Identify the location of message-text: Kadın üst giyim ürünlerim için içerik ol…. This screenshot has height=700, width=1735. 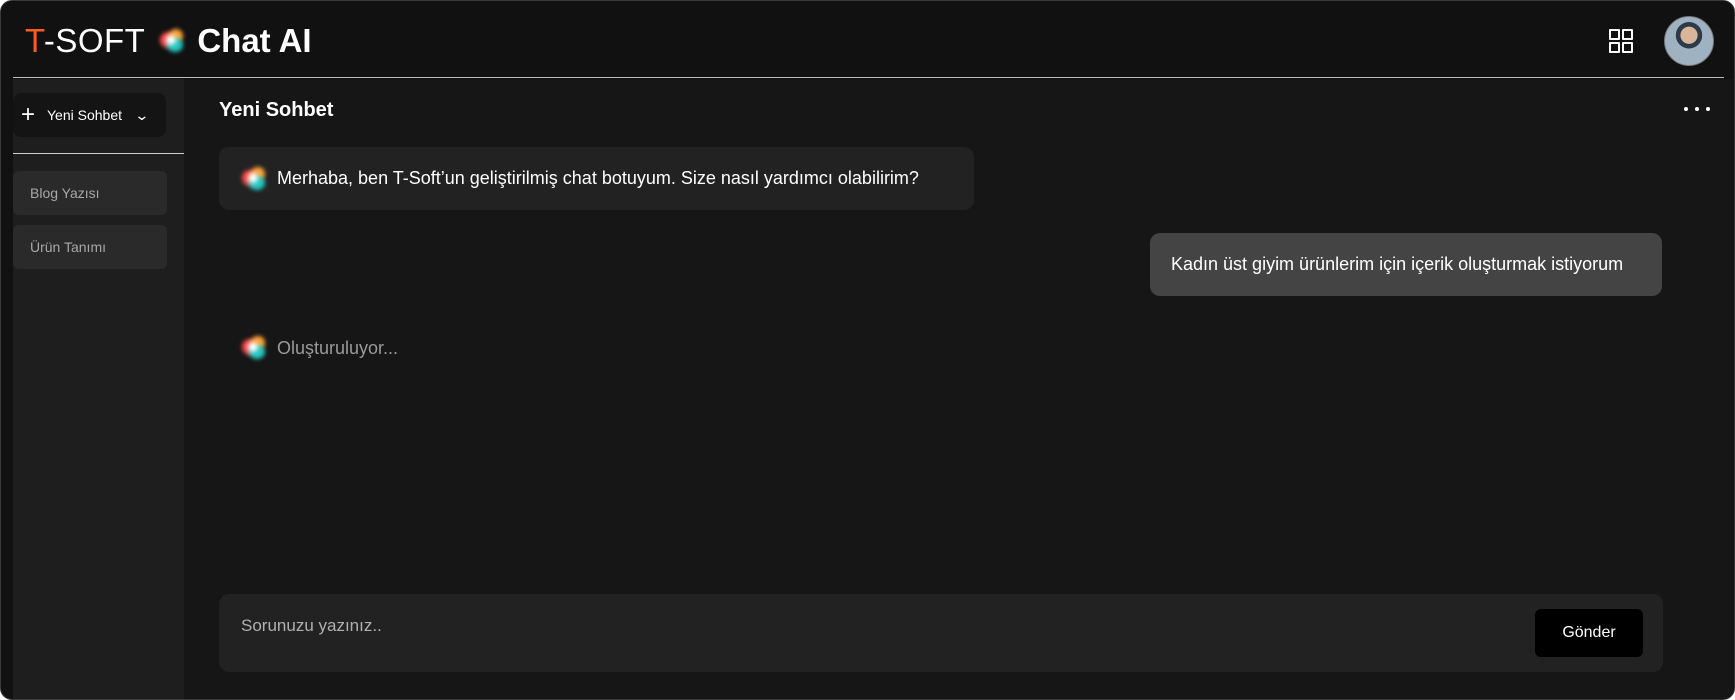
(1397, 264).